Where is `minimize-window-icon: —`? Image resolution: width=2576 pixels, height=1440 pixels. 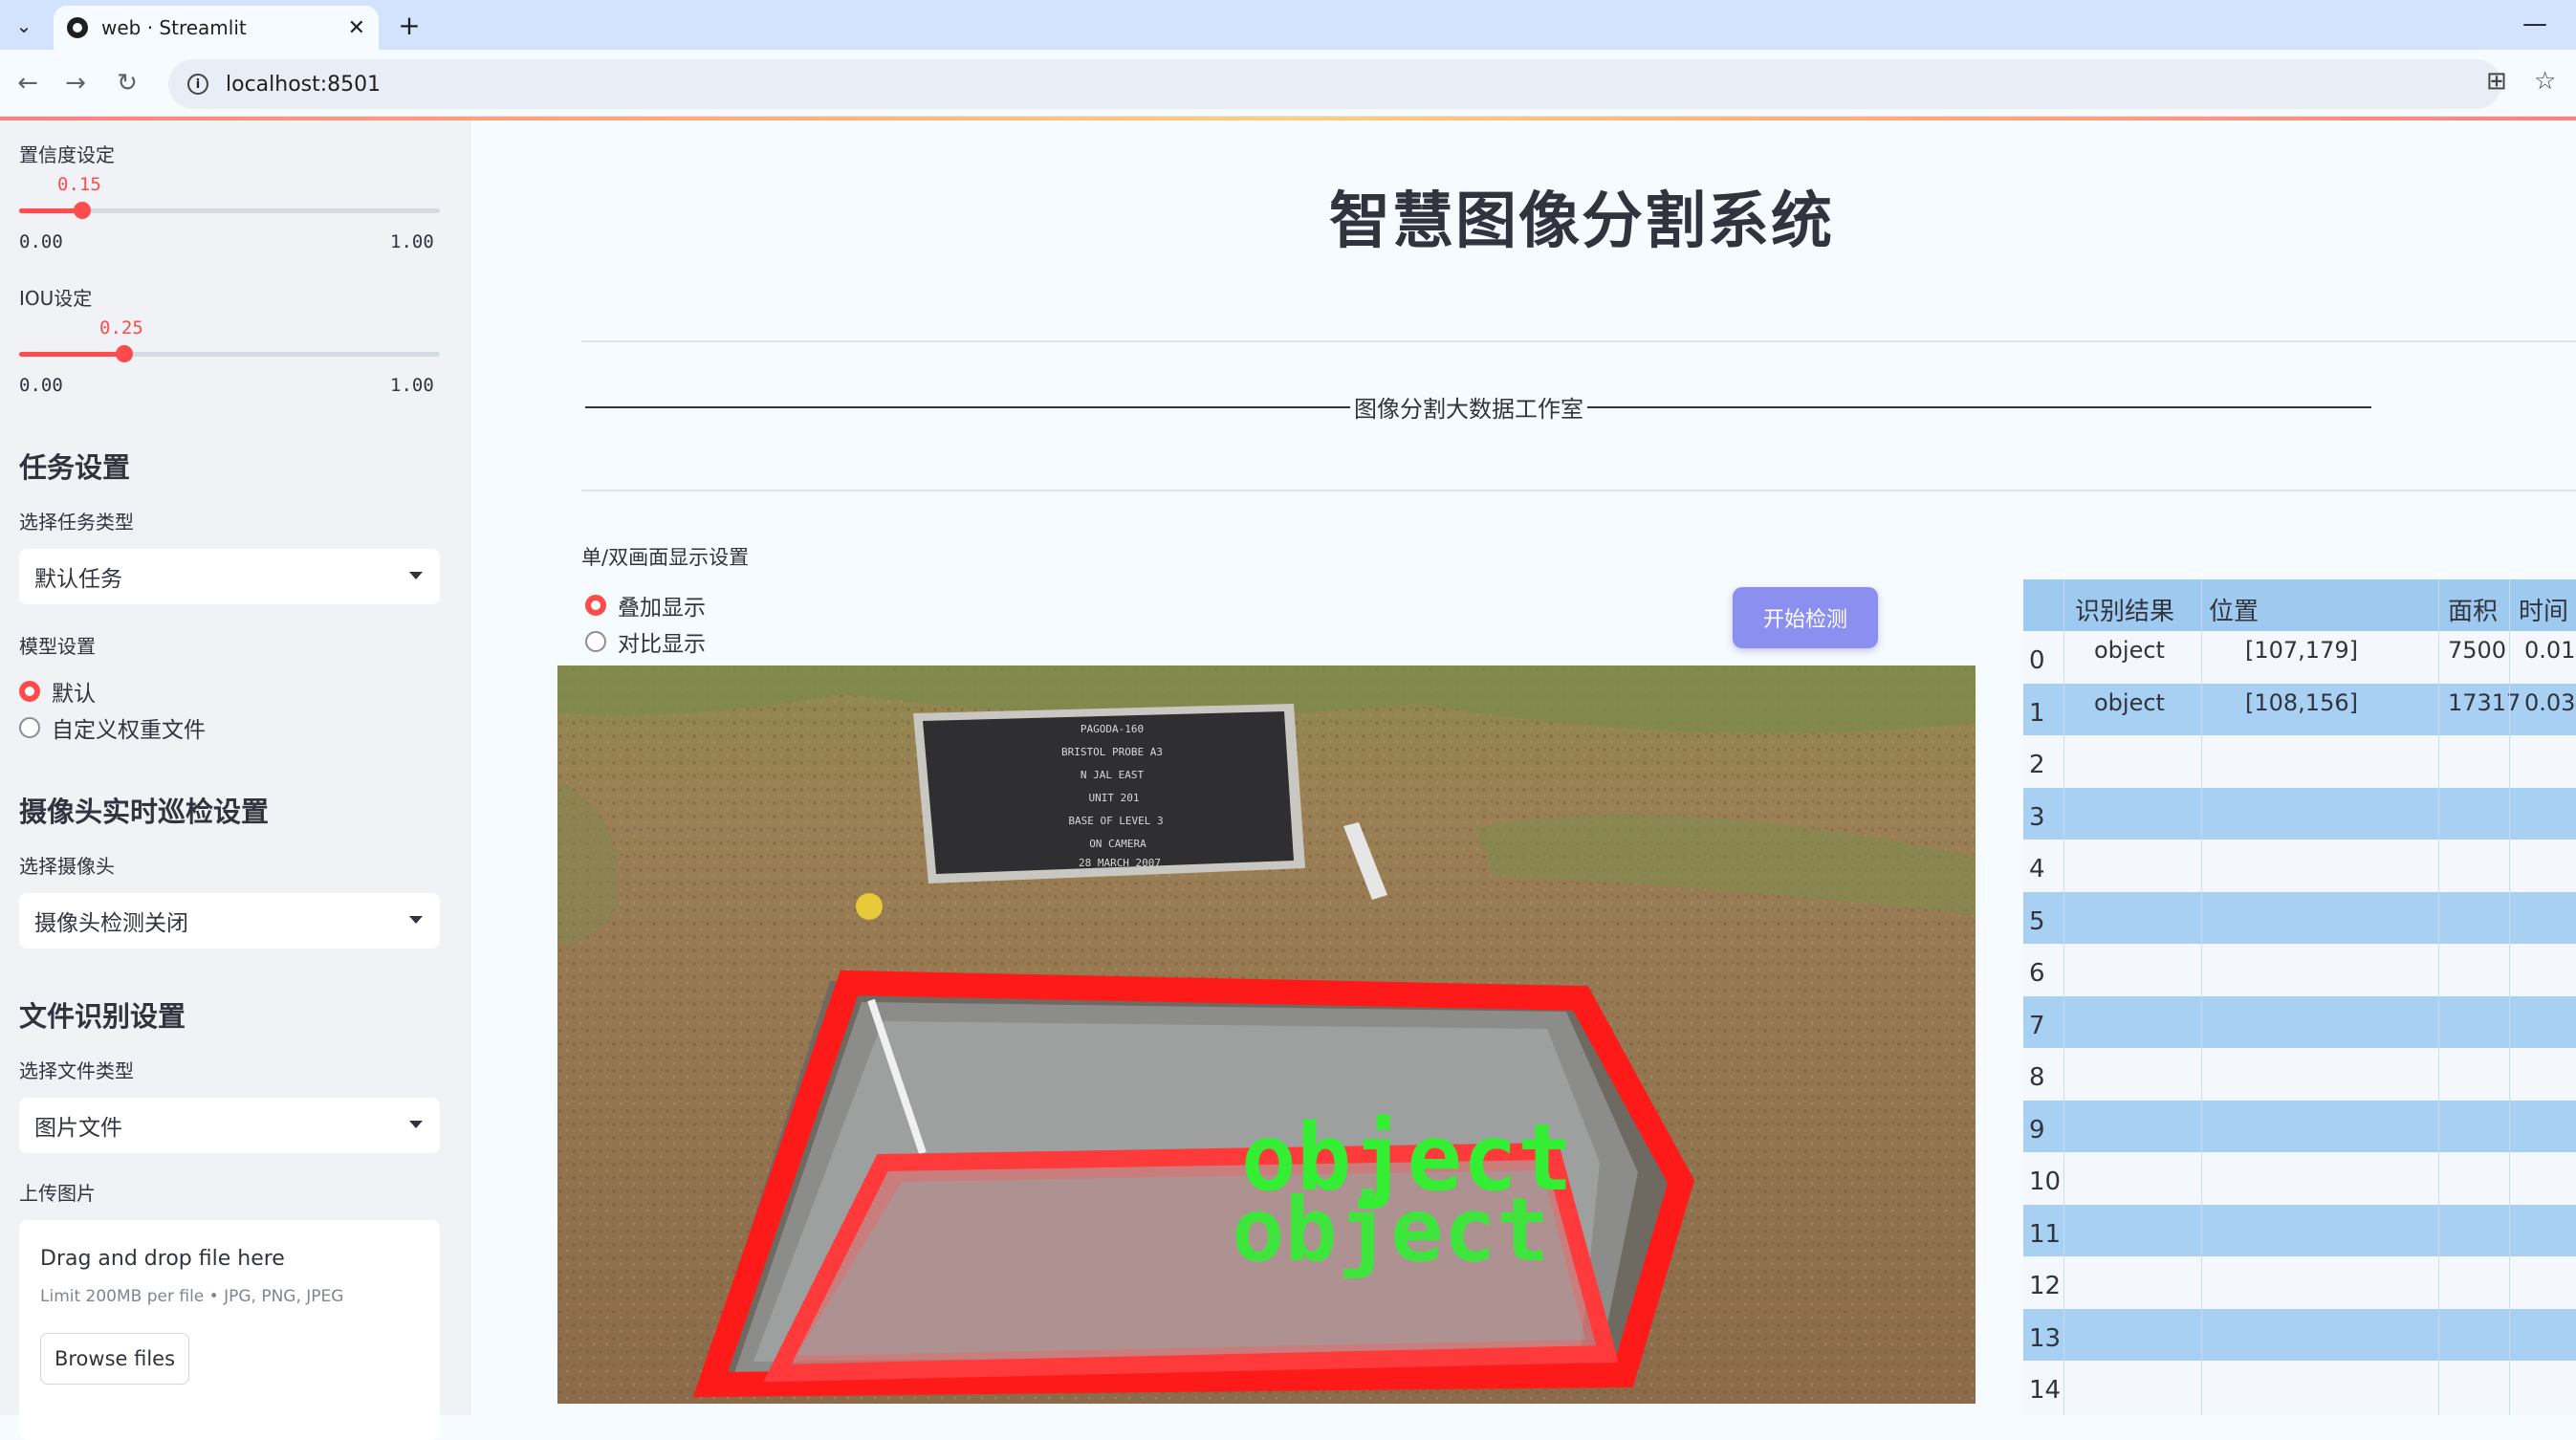
minimize-window-icon: — is located at coordinates (2534, 24).